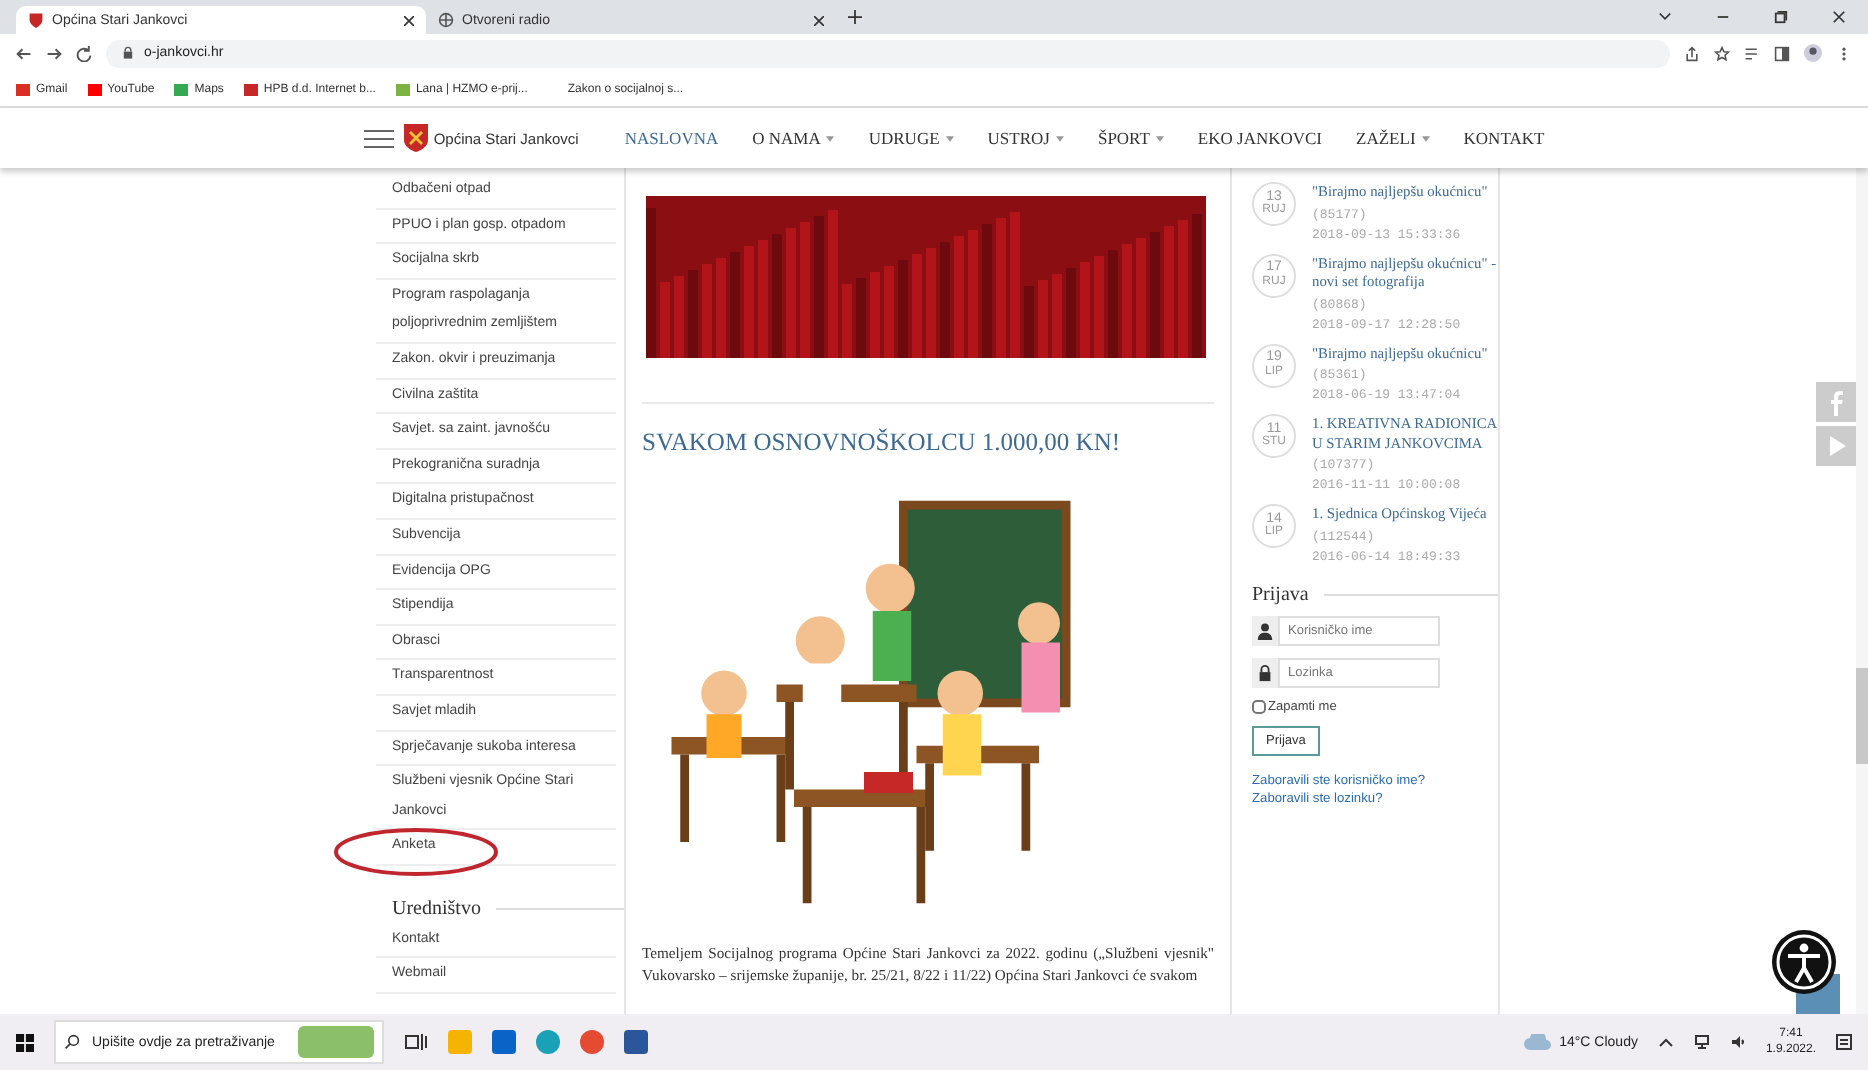 Image resolution: width=1868 pixels, height=1070 pixels. I want to click on minimize-icon, so click(1723, 17).